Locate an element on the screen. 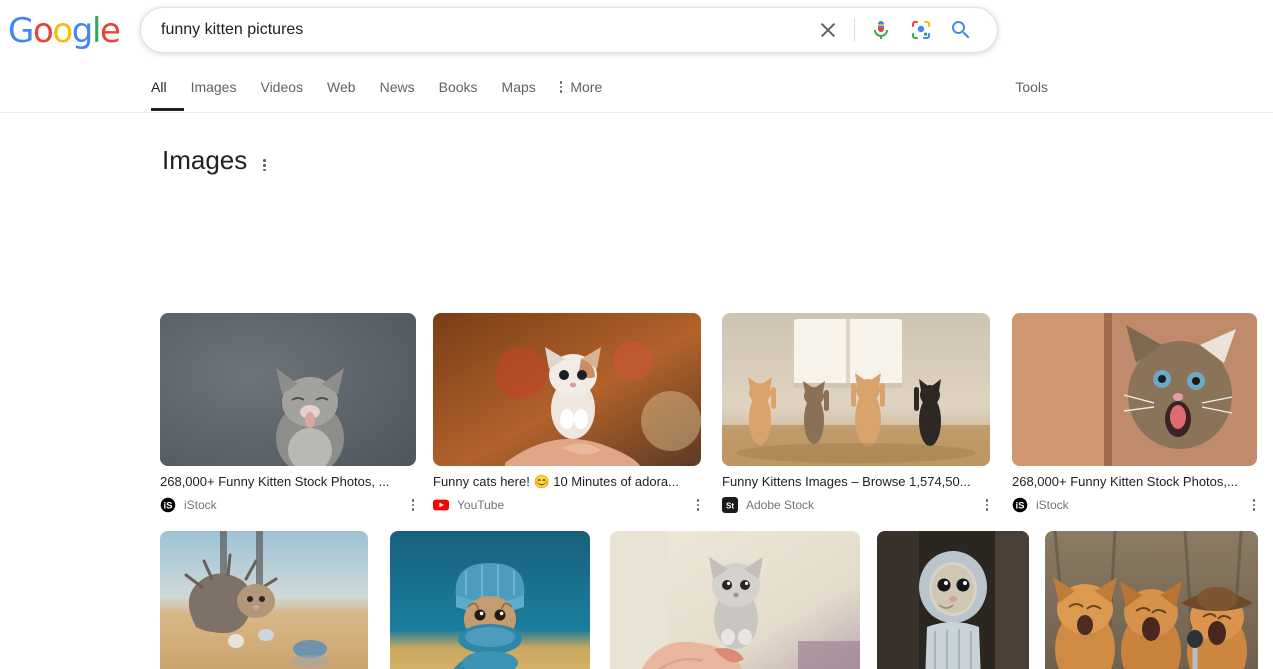 This screenshot has width=1273, height=669. tools-button: Tools is located at coordinates (1031, 87).